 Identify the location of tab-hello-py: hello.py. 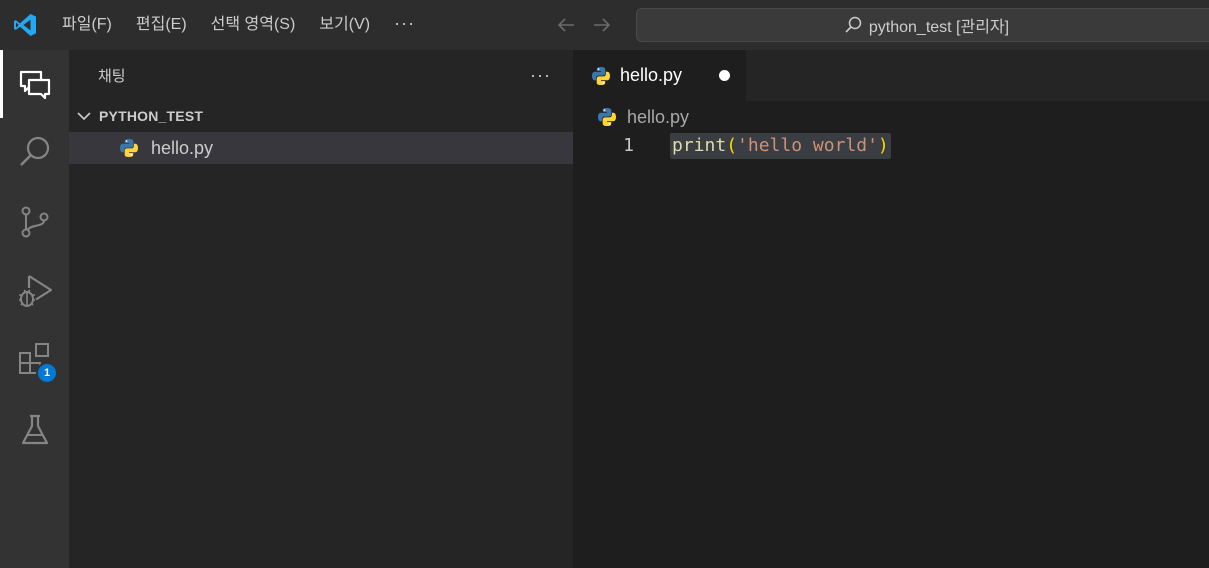
(659, 75).